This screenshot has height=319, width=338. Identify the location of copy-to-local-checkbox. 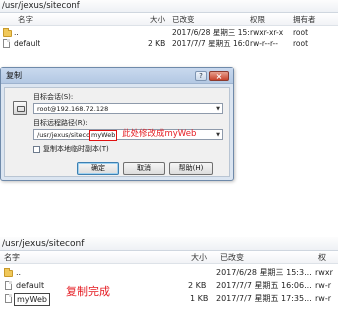
(36, 149).